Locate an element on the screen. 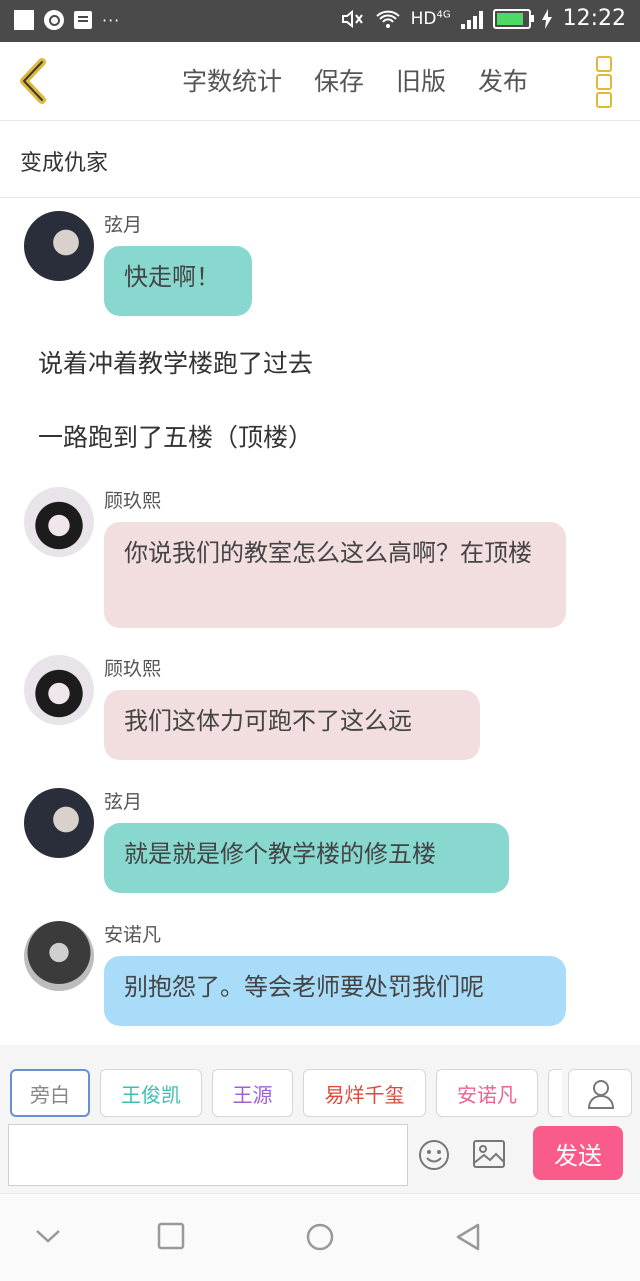 The height and width of the screenshot is (1281, 640). publish-button: 发布 is located at coordinates (503, 80).